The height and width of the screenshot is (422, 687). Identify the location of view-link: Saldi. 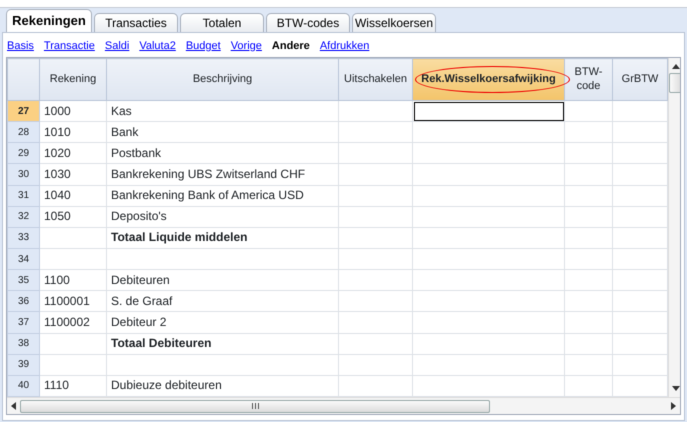
(117, 46).